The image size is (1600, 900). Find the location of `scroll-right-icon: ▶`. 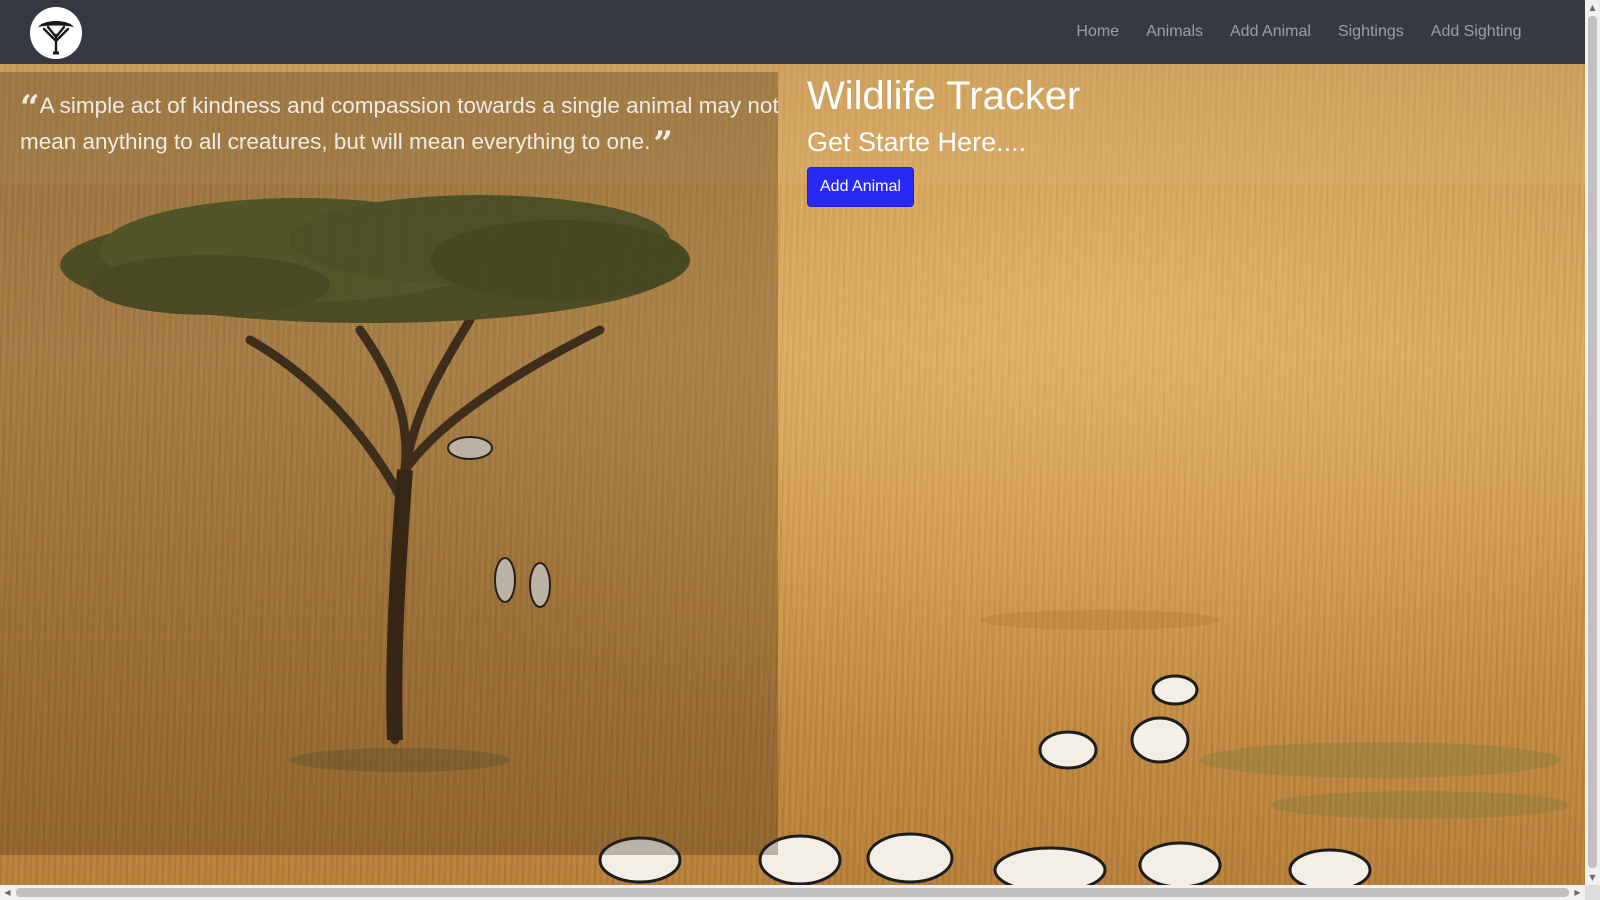

scroll-right-icon: ▶ is located at coordinates (1577, 892).